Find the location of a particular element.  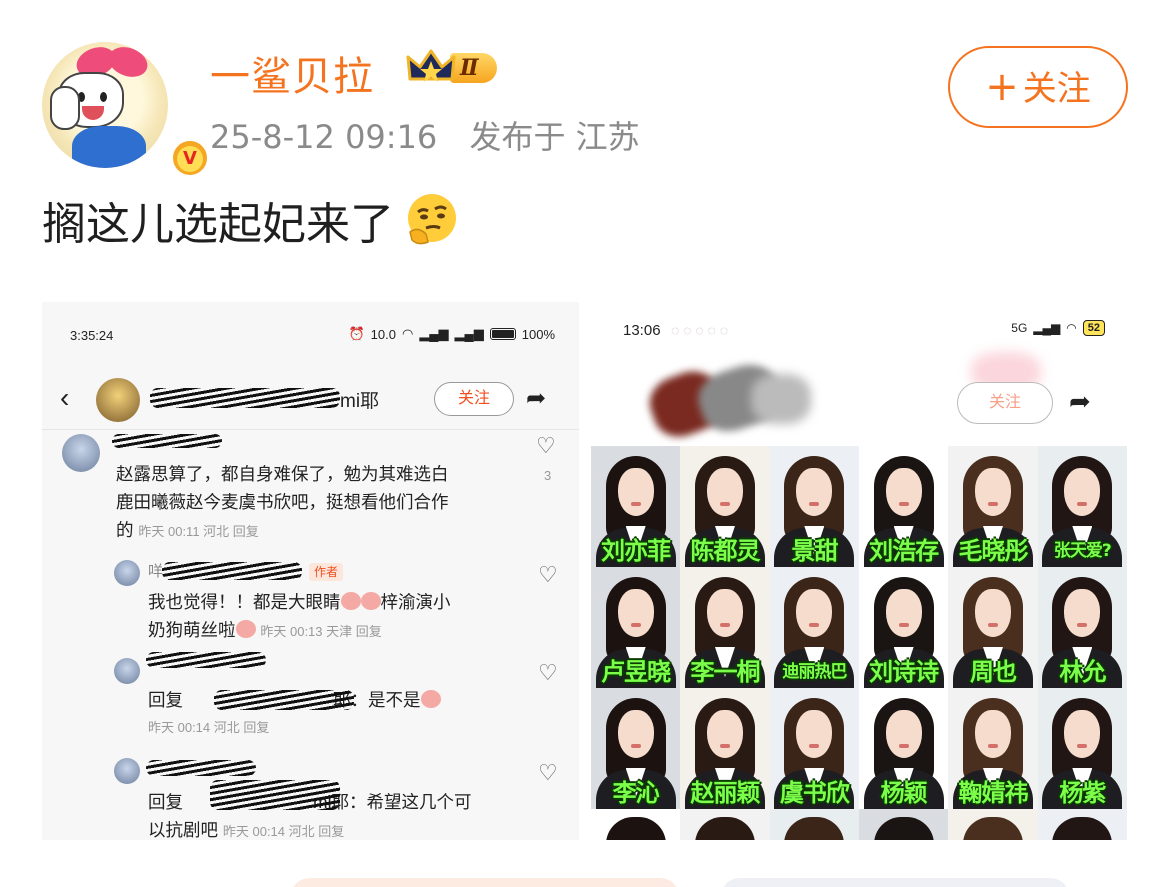

avatar-body is located at coordinates (109, 147).